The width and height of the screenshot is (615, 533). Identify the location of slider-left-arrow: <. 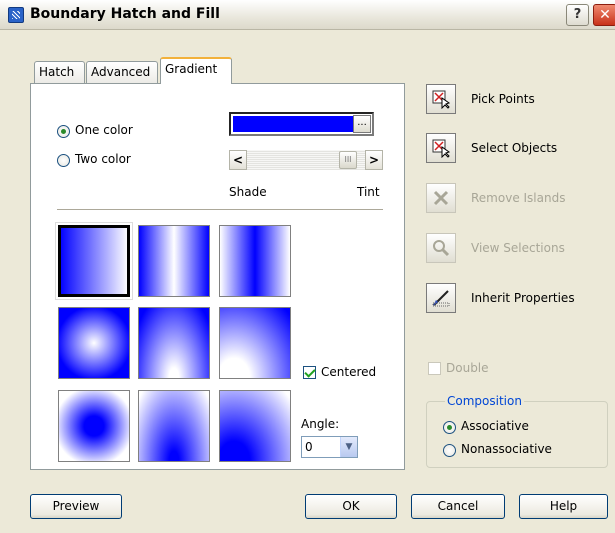
(238, 160).